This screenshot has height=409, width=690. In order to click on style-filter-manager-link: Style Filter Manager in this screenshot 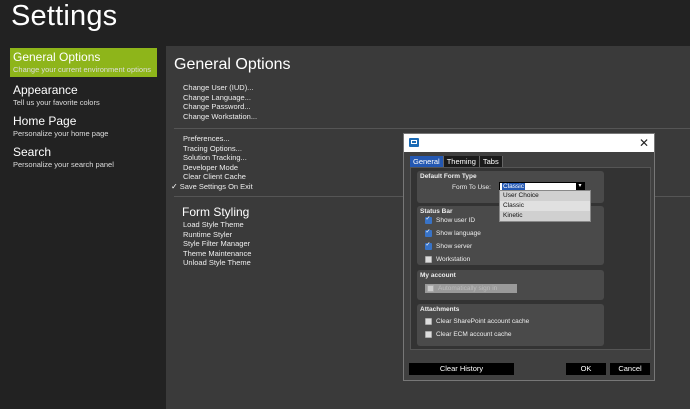, I will do `click(217, 244)`.